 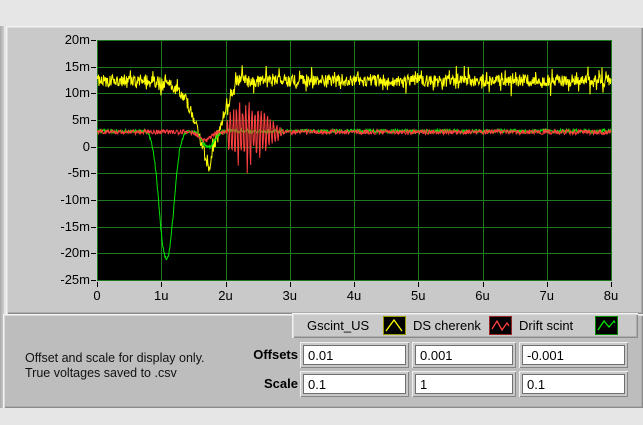 What do you see at coordinates (225, 295) in the screenshot?
I see `x-axis-label: 2u` at bounding box center [225, 295].